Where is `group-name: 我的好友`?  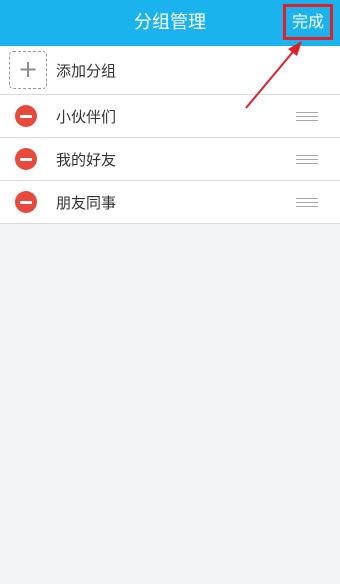
group-name: 我的好友 is located at coordinates (86, 159).